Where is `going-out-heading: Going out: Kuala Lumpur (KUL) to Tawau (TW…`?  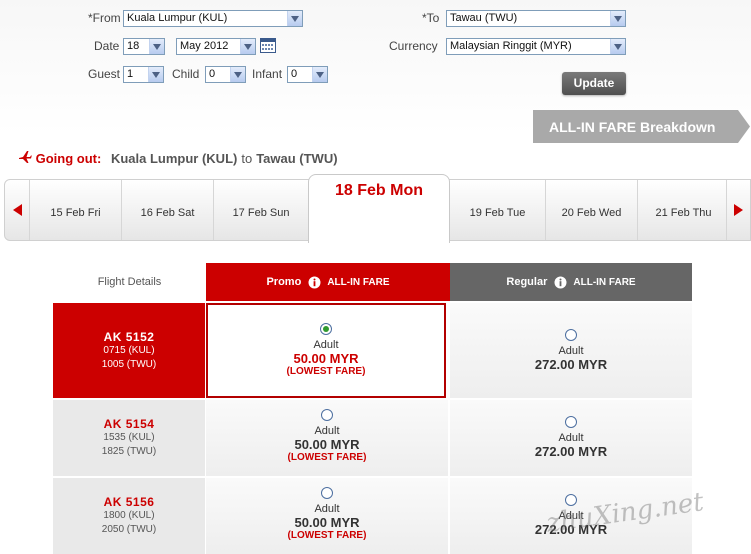 going-out-heading: Going out: Kuala Lumpur (KUL) to Tawau (TW… is located at coordinates (178, 158).